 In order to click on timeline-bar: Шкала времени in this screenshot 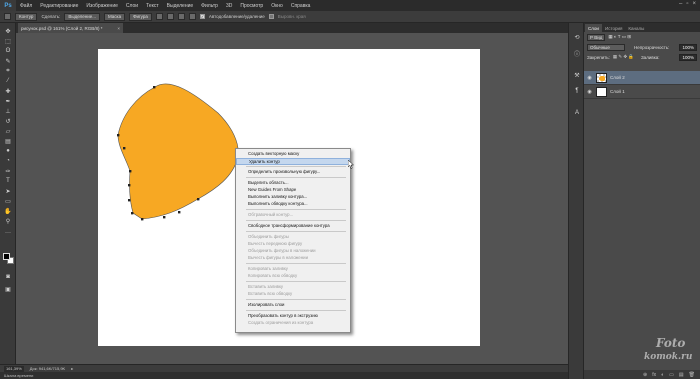, I will do `click(284, 375)`.